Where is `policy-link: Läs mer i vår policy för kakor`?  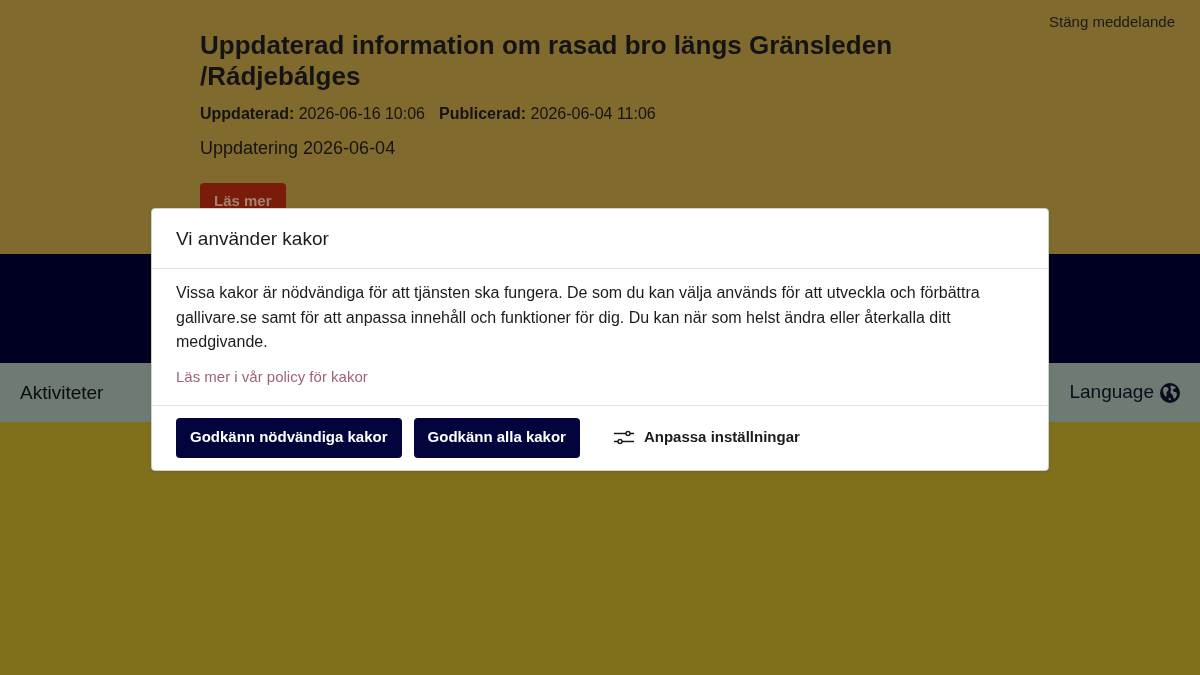
policy-link: Läs mer i vår policy för kakor is located at coordinates (272, 376).